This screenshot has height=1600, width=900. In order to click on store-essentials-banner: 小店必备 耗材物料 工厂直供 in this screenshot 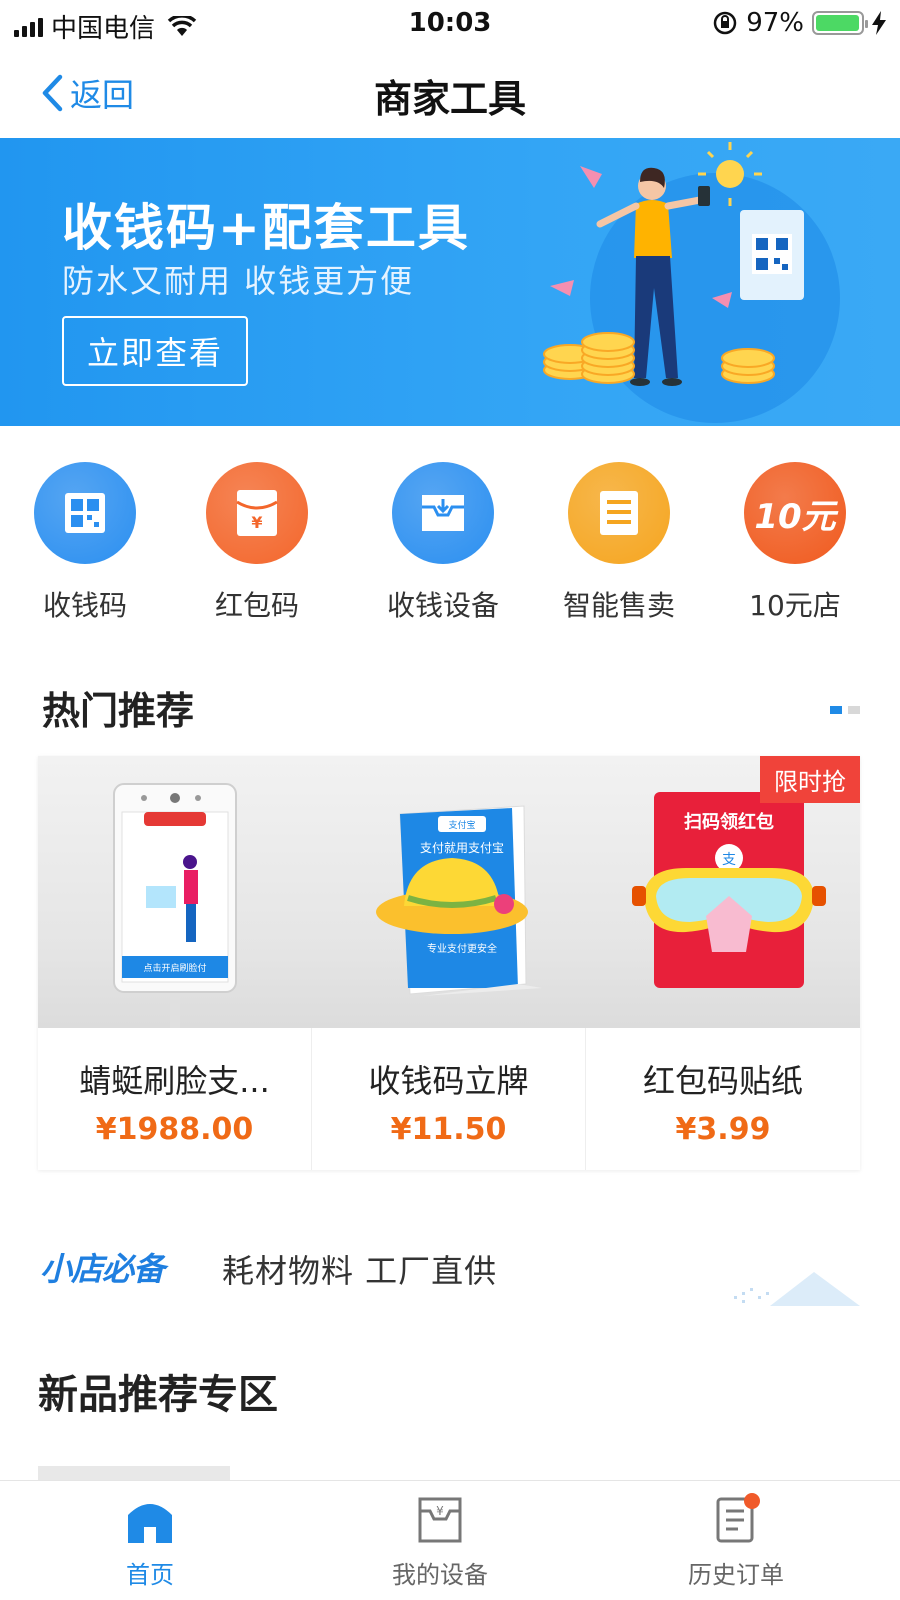, I will do `click(450, 1265)`.